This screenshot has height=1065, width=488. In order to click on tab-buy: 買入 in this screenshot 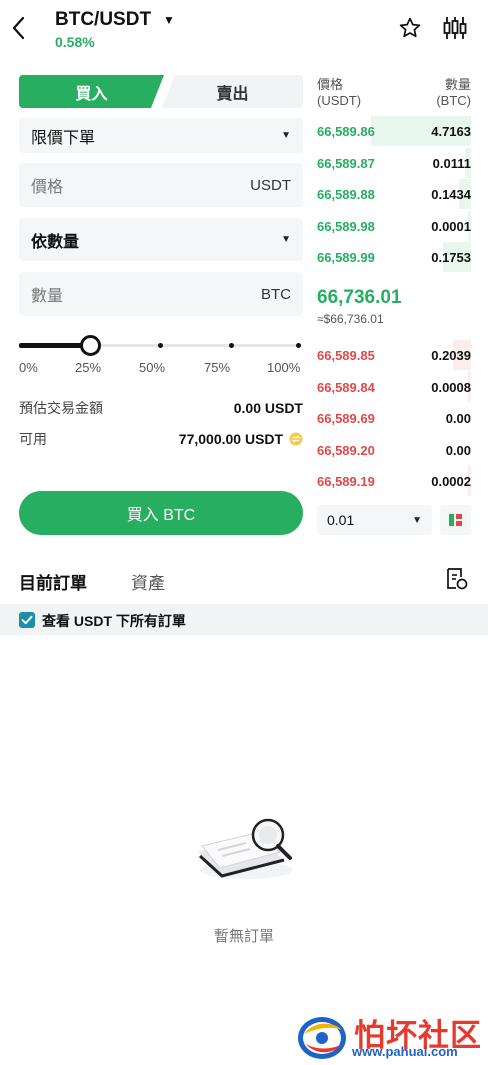, I will do `click(91, 91)`.